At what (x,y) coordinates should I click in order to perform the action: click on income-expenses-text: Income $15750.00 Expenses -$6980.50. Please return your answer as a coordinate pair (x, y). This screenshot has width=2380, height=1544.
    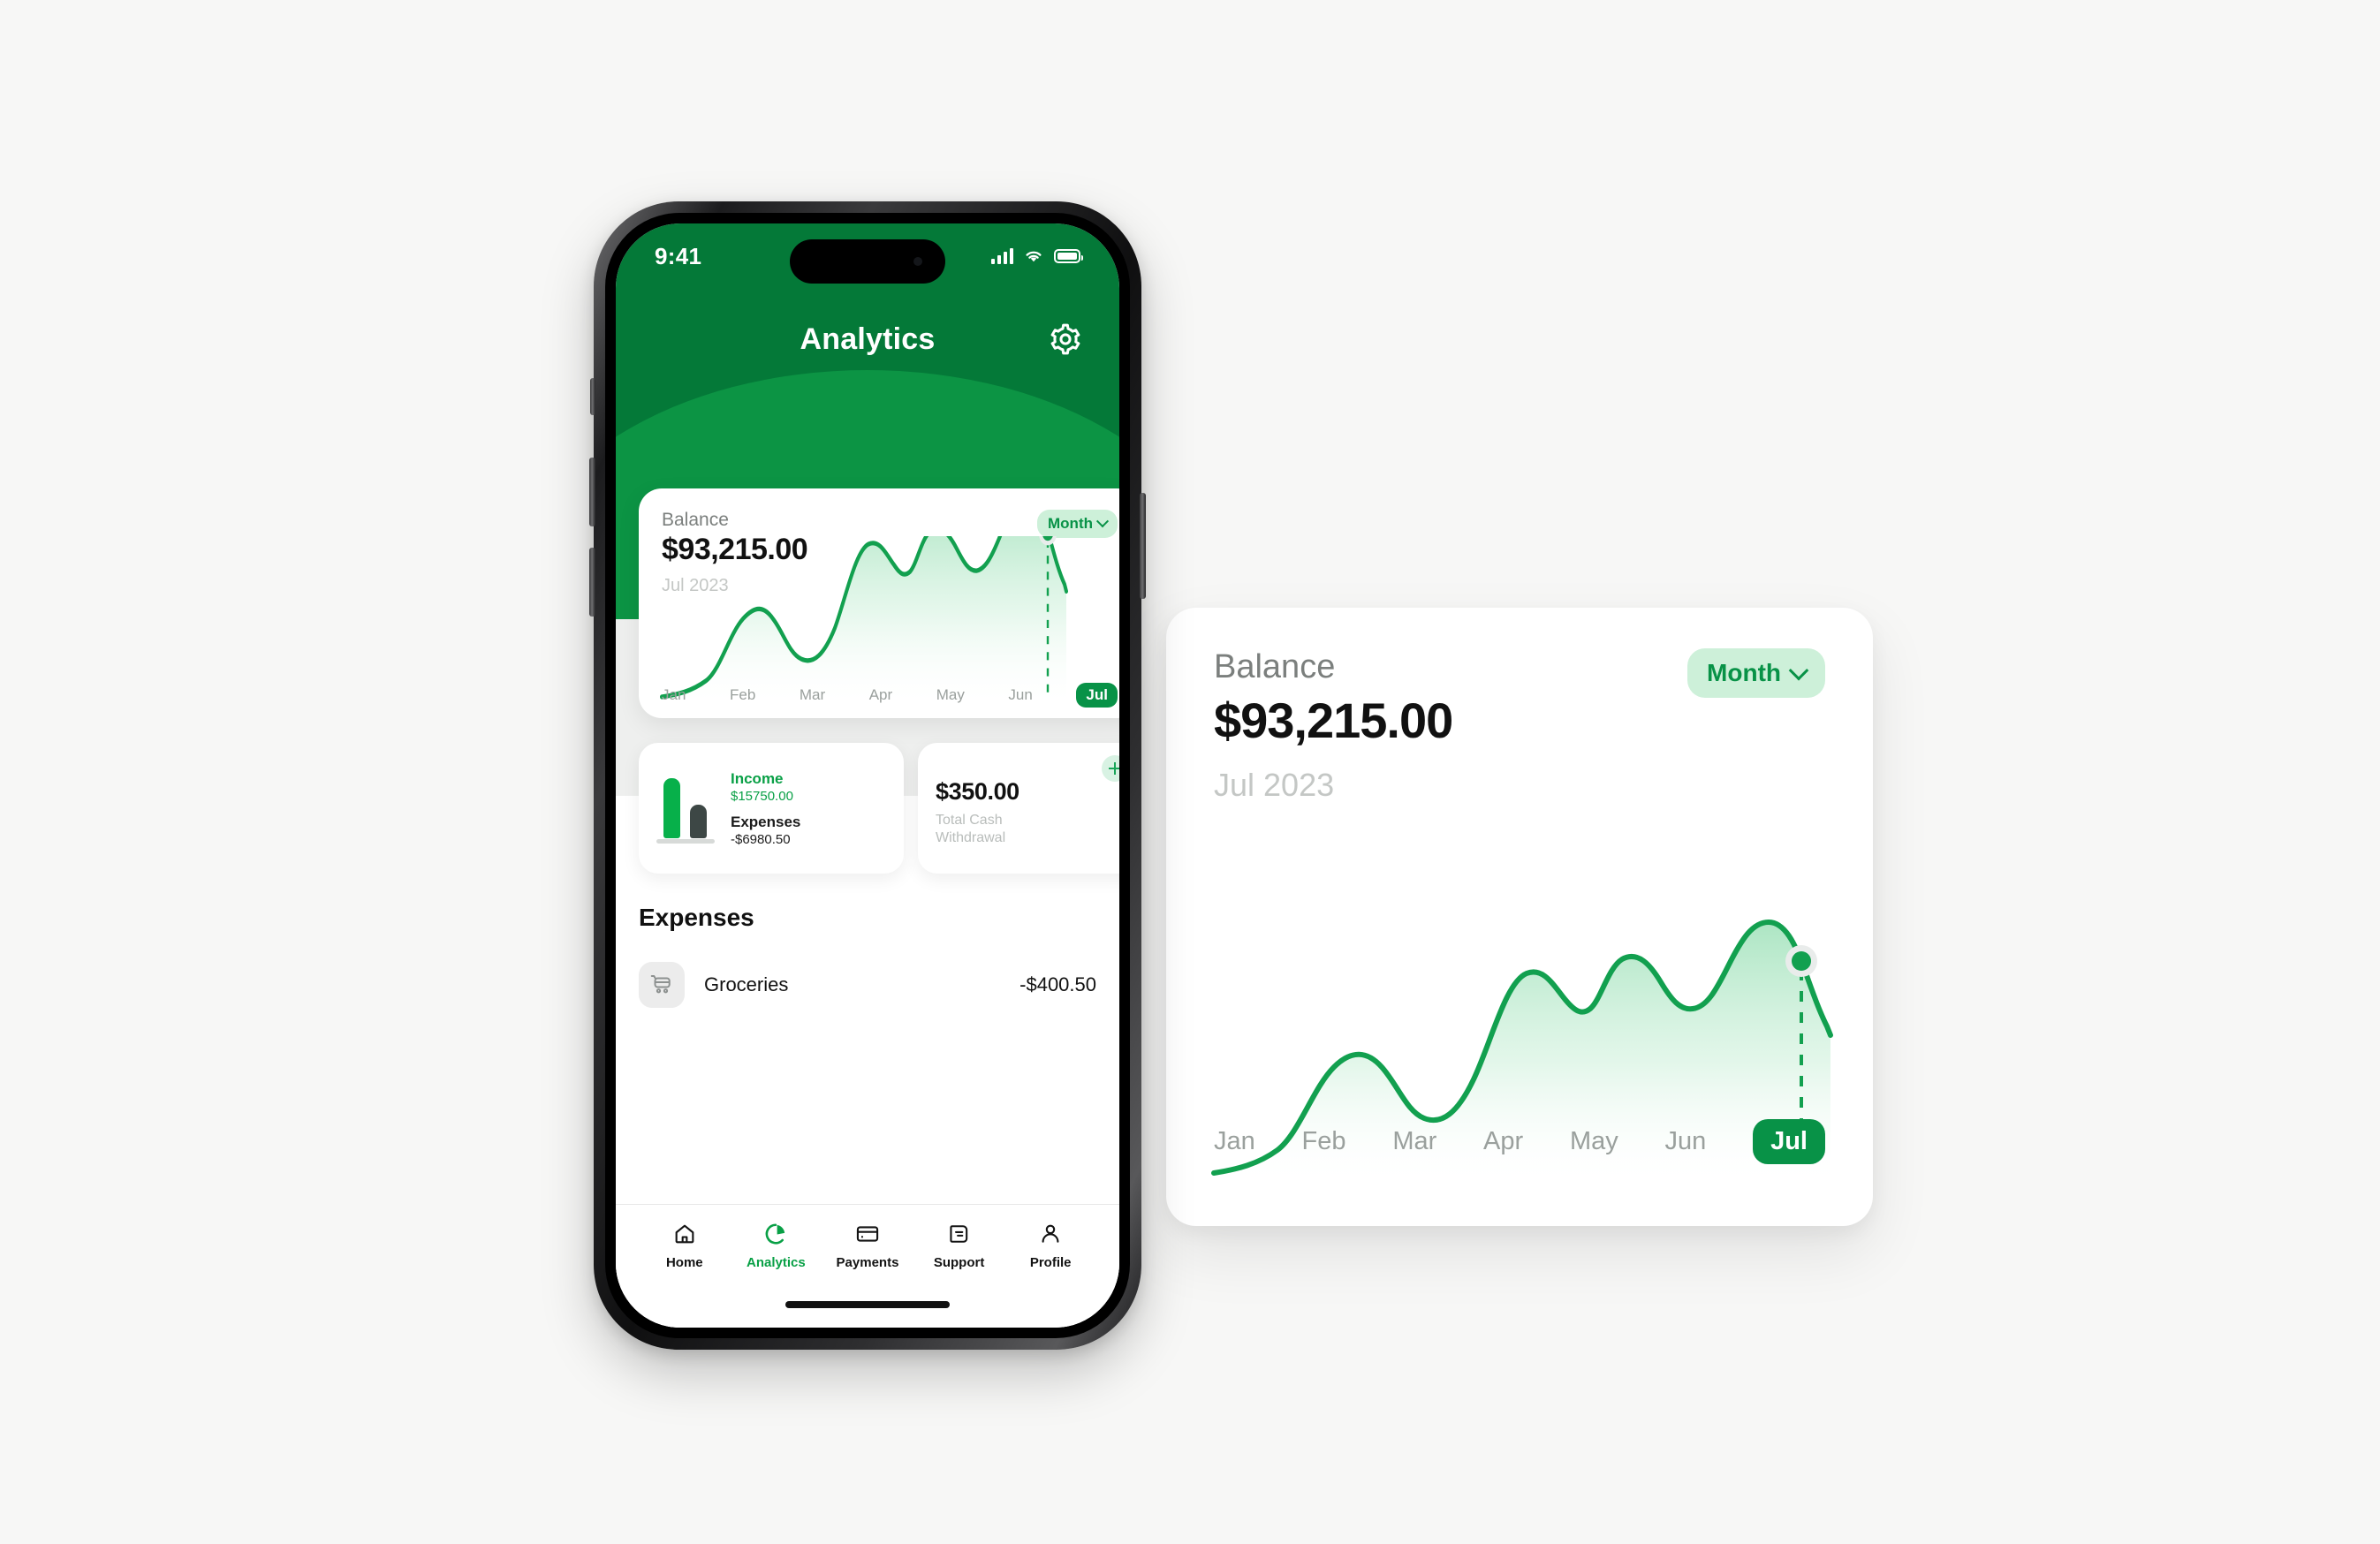
    Looking at the image, I should click on (765, 809).